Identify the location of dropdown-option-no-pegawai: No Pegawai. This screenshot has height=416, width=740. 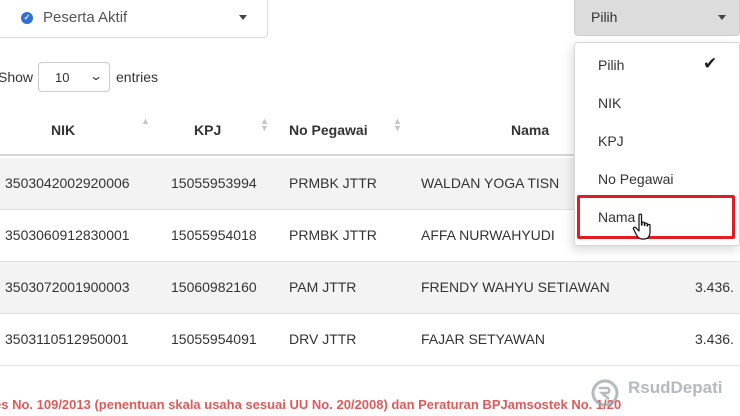
(657, 179).